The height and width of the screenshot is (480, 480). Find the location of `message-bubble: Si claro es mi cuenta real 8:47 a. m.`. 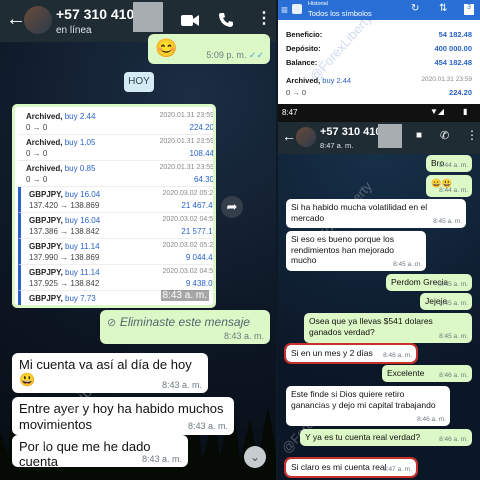

message-bubble: Si claro es mi cuenta real 8:47 a. m. is located at coordinates (351, 467).